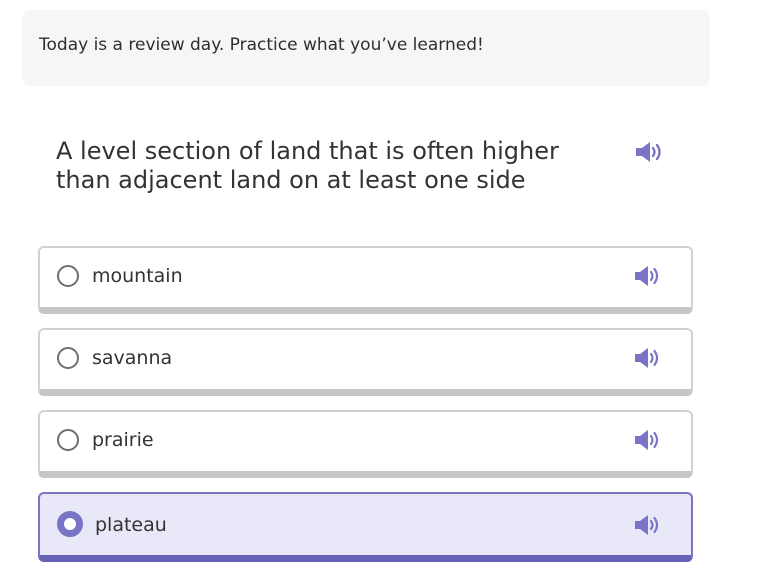 The width and height of the screenshot is (765, 578). Describe the element at coordinates (131, 525) in the screenshot. I see `choice-label: plateau` at that location.